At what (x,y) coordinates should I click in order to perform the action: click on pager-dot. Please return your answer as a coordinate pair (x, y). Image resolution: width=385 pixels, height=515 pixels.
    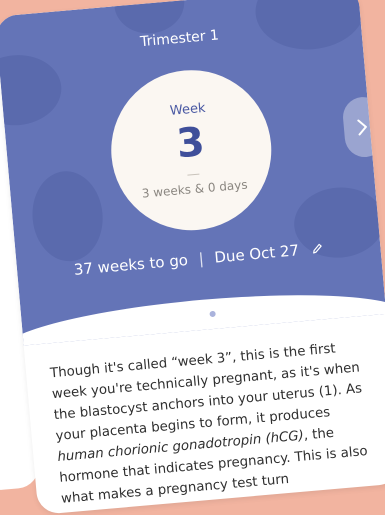
    Looking at the image, I should click on (212, 314).